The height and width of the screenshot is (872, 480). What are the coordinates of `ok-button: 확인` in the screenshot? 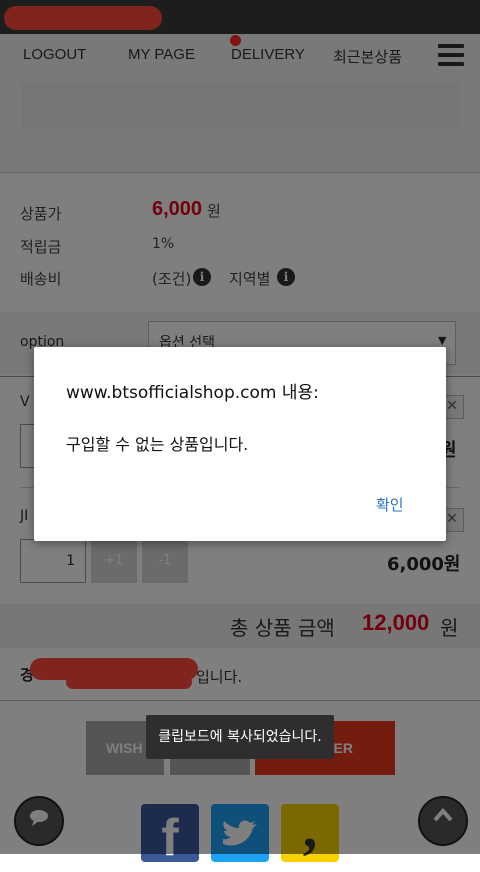 It's located at (390, 504).